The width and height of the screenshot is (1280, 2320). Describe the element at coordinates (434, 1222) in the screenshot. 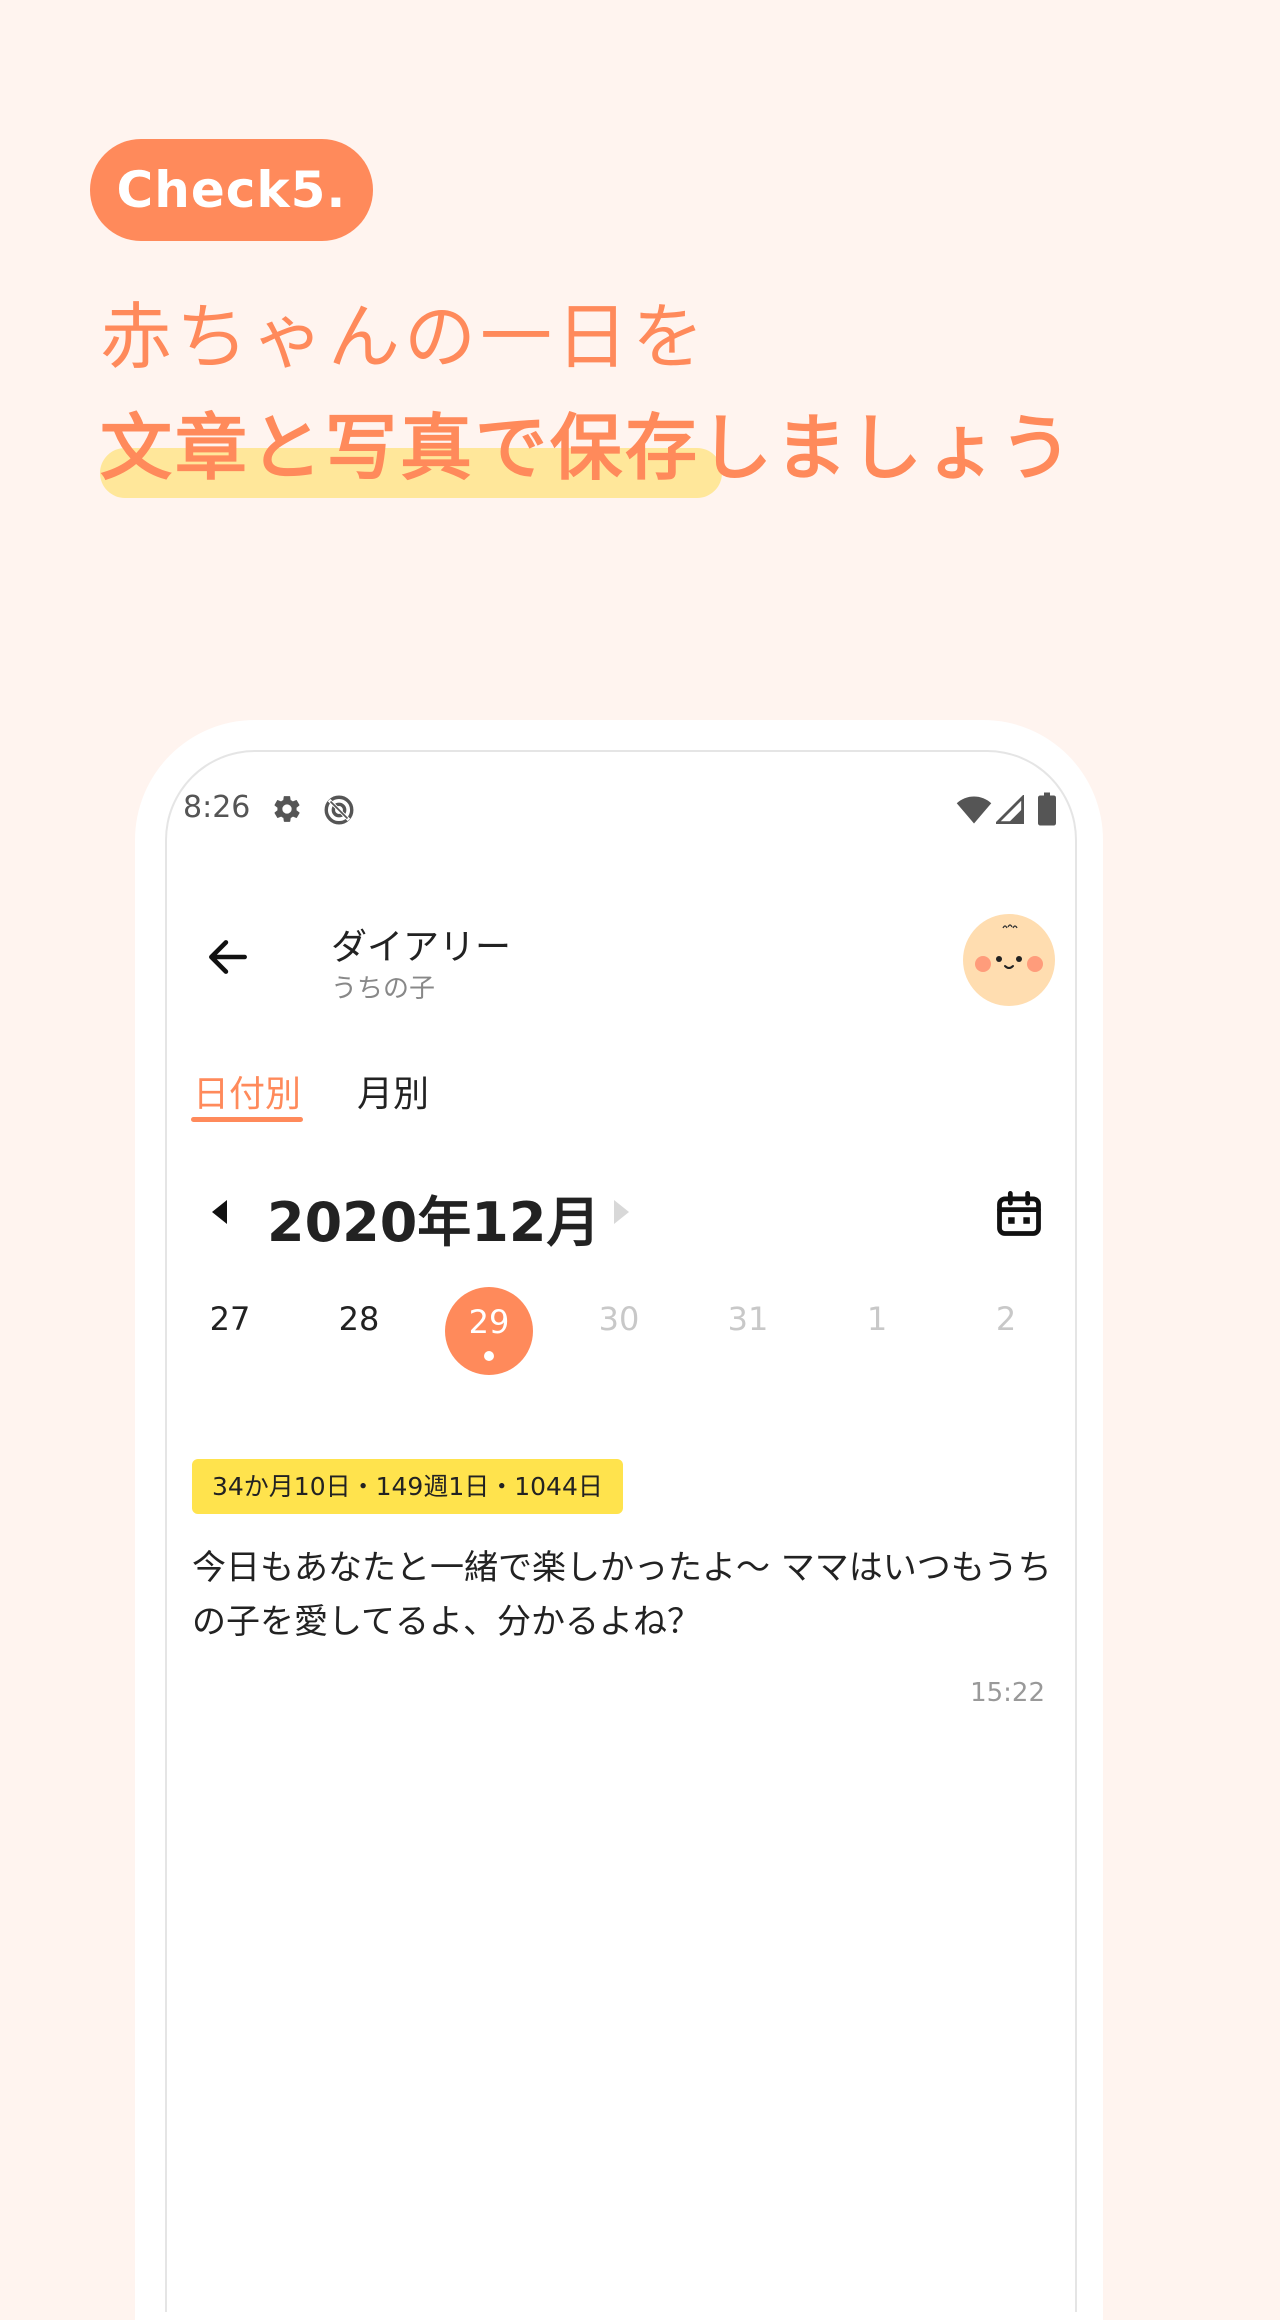

I see `month-title: 2020年12月` at that location.